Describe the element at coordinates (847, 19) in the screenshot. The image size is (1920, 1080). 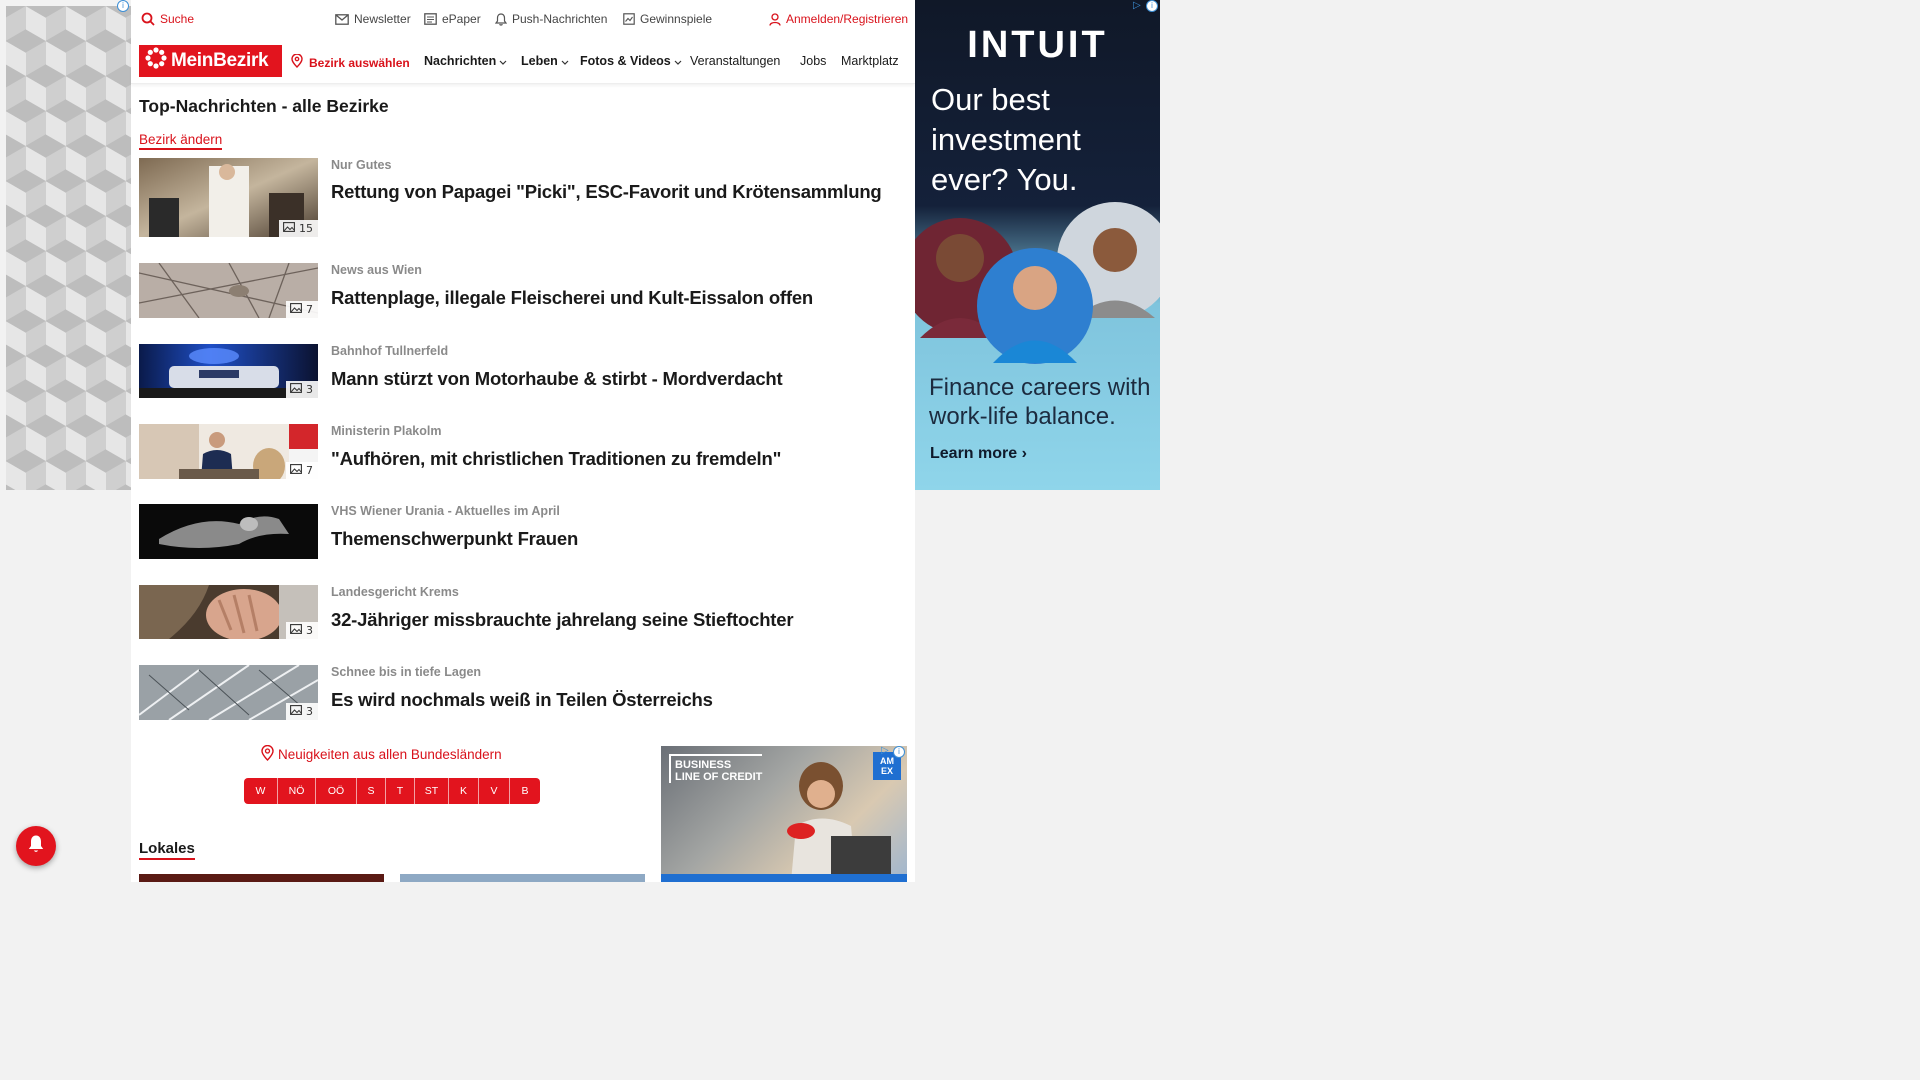
I see `login-label: Anmelden/Registrieren` at that location.